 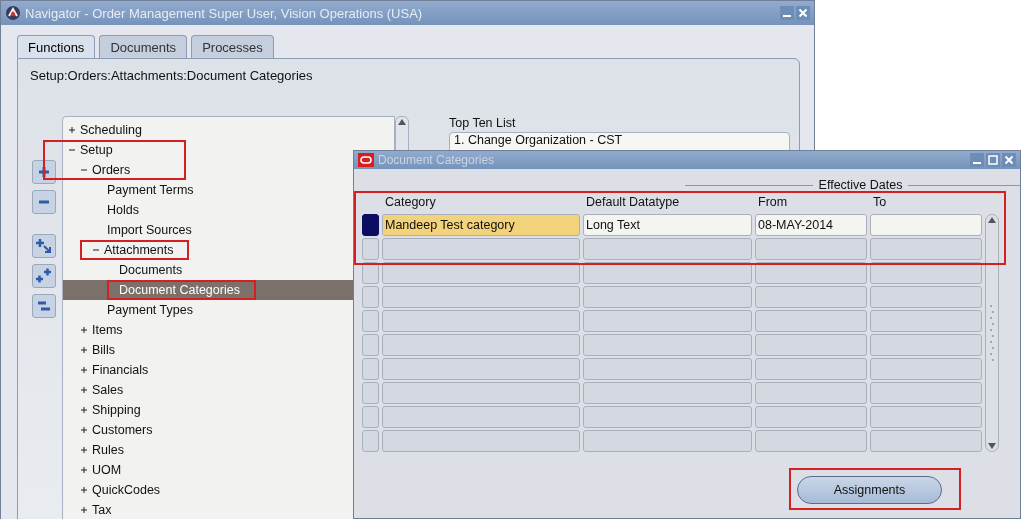 I want to click on tree-label: Shipping, so click(x=116, y=410).